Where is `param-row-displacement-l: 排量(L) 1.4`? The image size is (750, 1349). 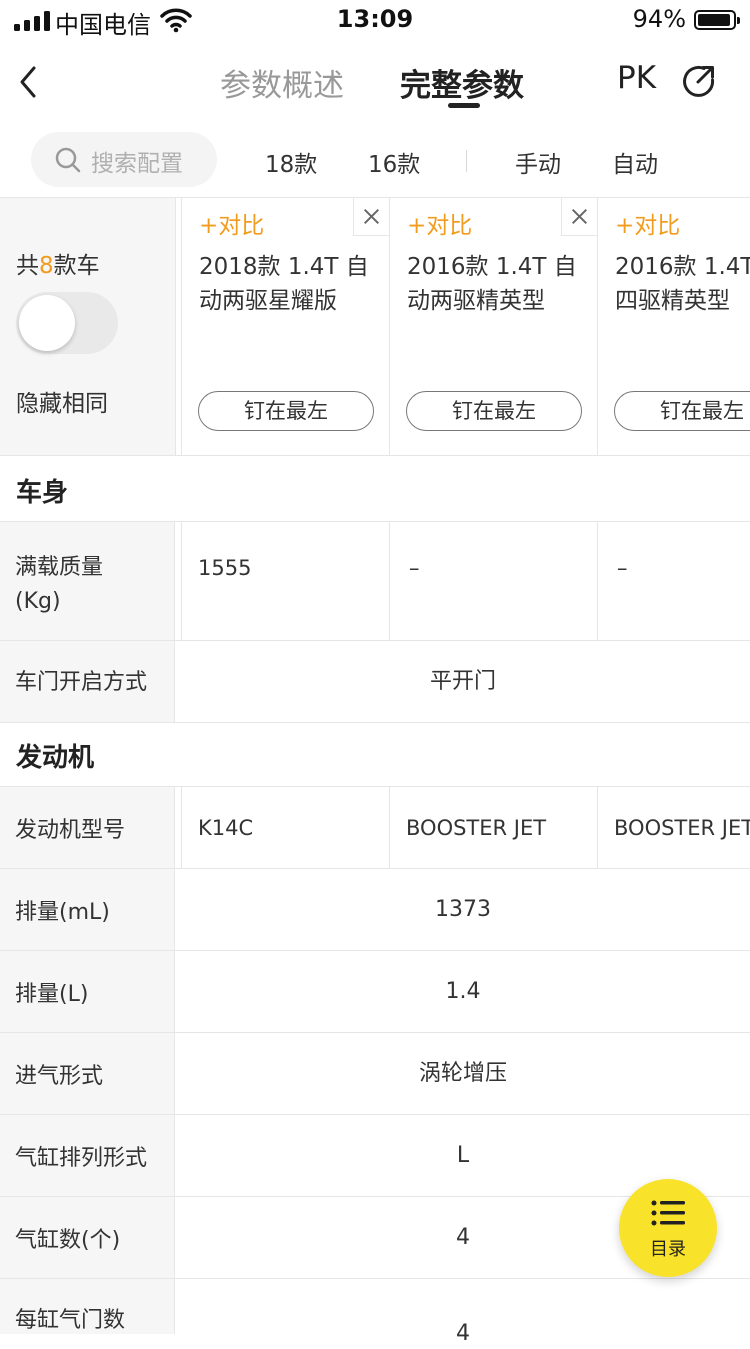
param-row-displacement-l: 排量(L) 1.4 is located at coordinates (375, 992).